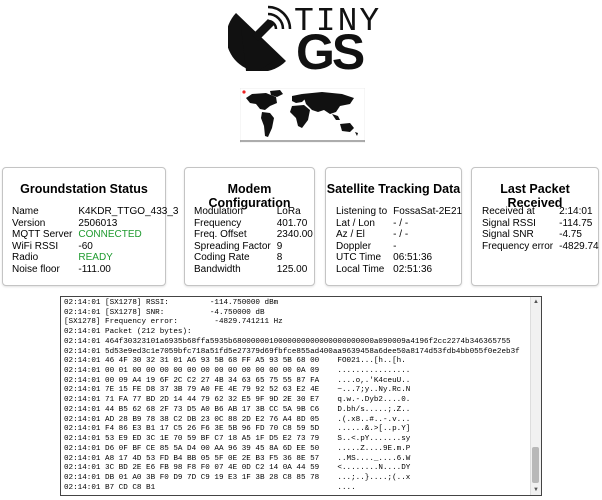 This screenshot has width=602, height=500. I want to click on row-label: Signal SNR, so click(508, 235).